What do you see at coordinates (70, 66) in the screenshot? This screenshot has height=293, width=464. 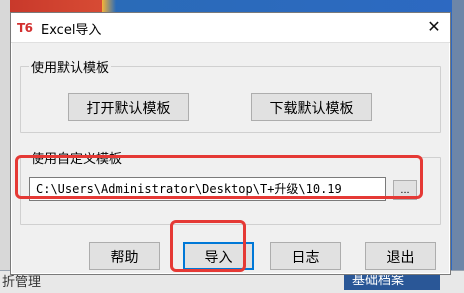 I see `default-template-group-title: 使用默认模板` at bounding box center [70, 66].